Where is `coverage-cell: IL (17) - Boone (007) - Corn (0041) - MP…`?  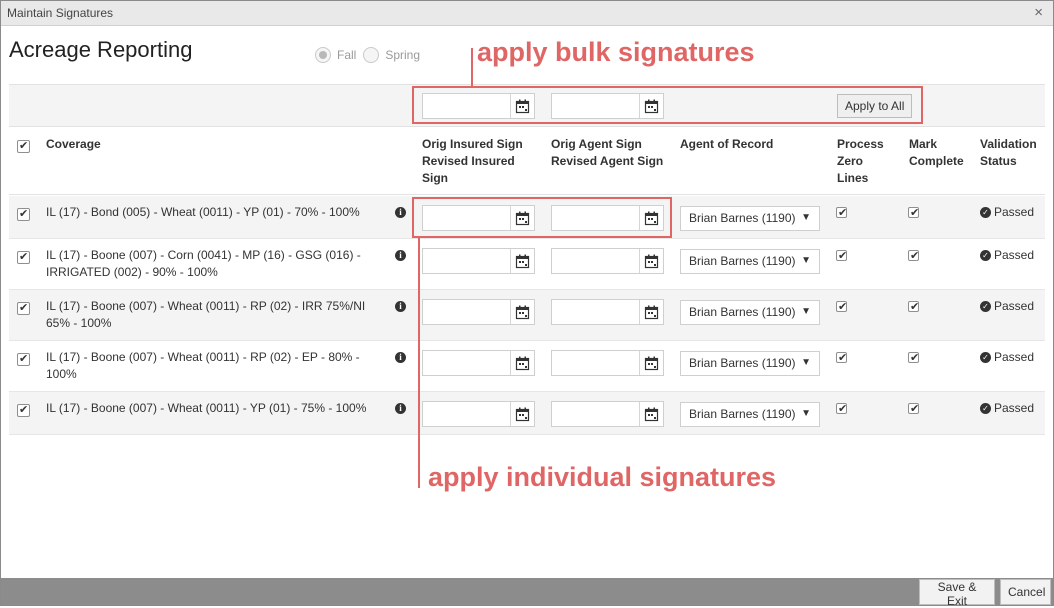
coverage-cell: IL (17) - Boone (007) - Corn (0041) - MP… is located at coordinates (208, 264).